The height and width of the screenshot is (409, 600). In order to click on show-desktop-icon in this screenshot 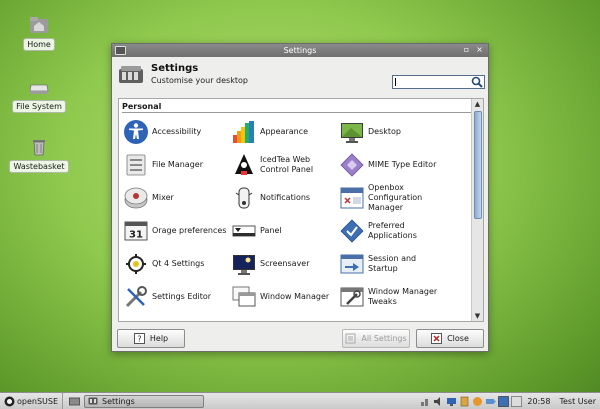, I will do `click(75, 401)`.